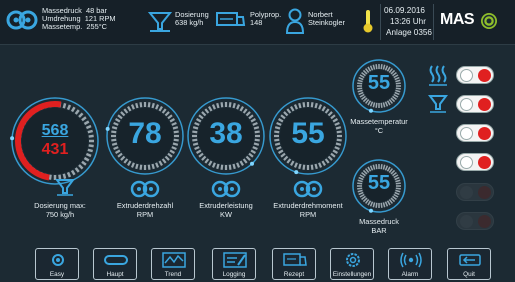  I want to click on logging-button: Logging, so click(234, 264).